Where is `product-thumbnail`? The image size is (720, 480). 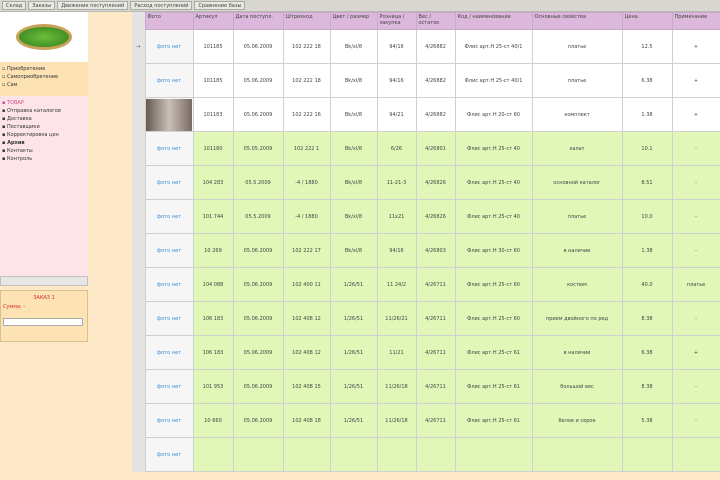
product-thumbnail is located at coordinates (169, 114).